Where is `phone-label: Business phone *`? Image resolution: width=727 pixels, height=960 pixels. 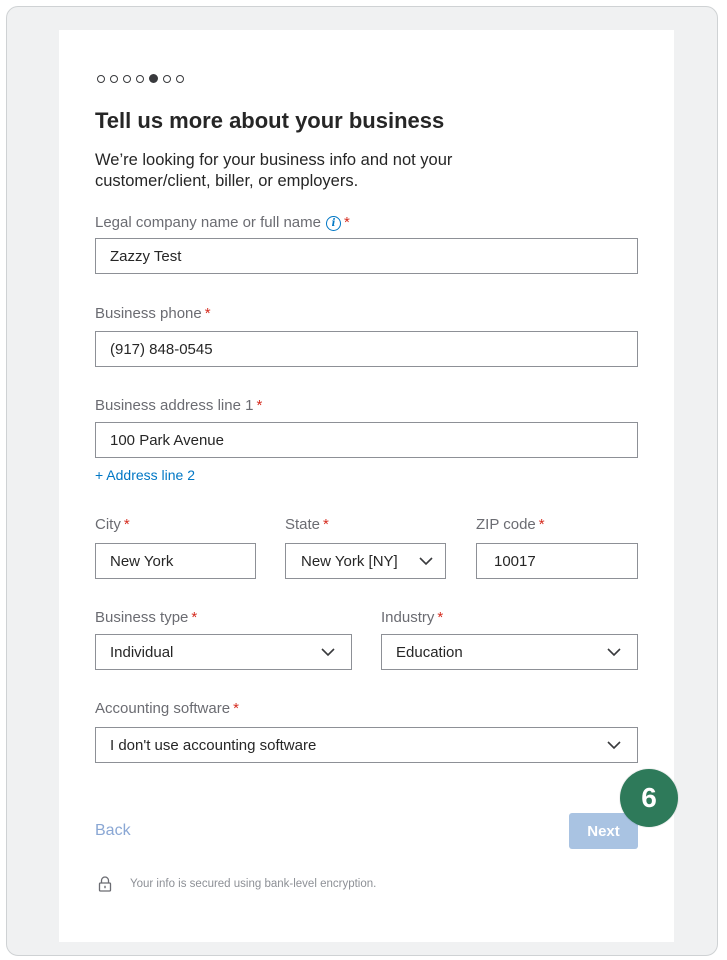 phone-label: Business phone * is located at coordinates (153, 313).